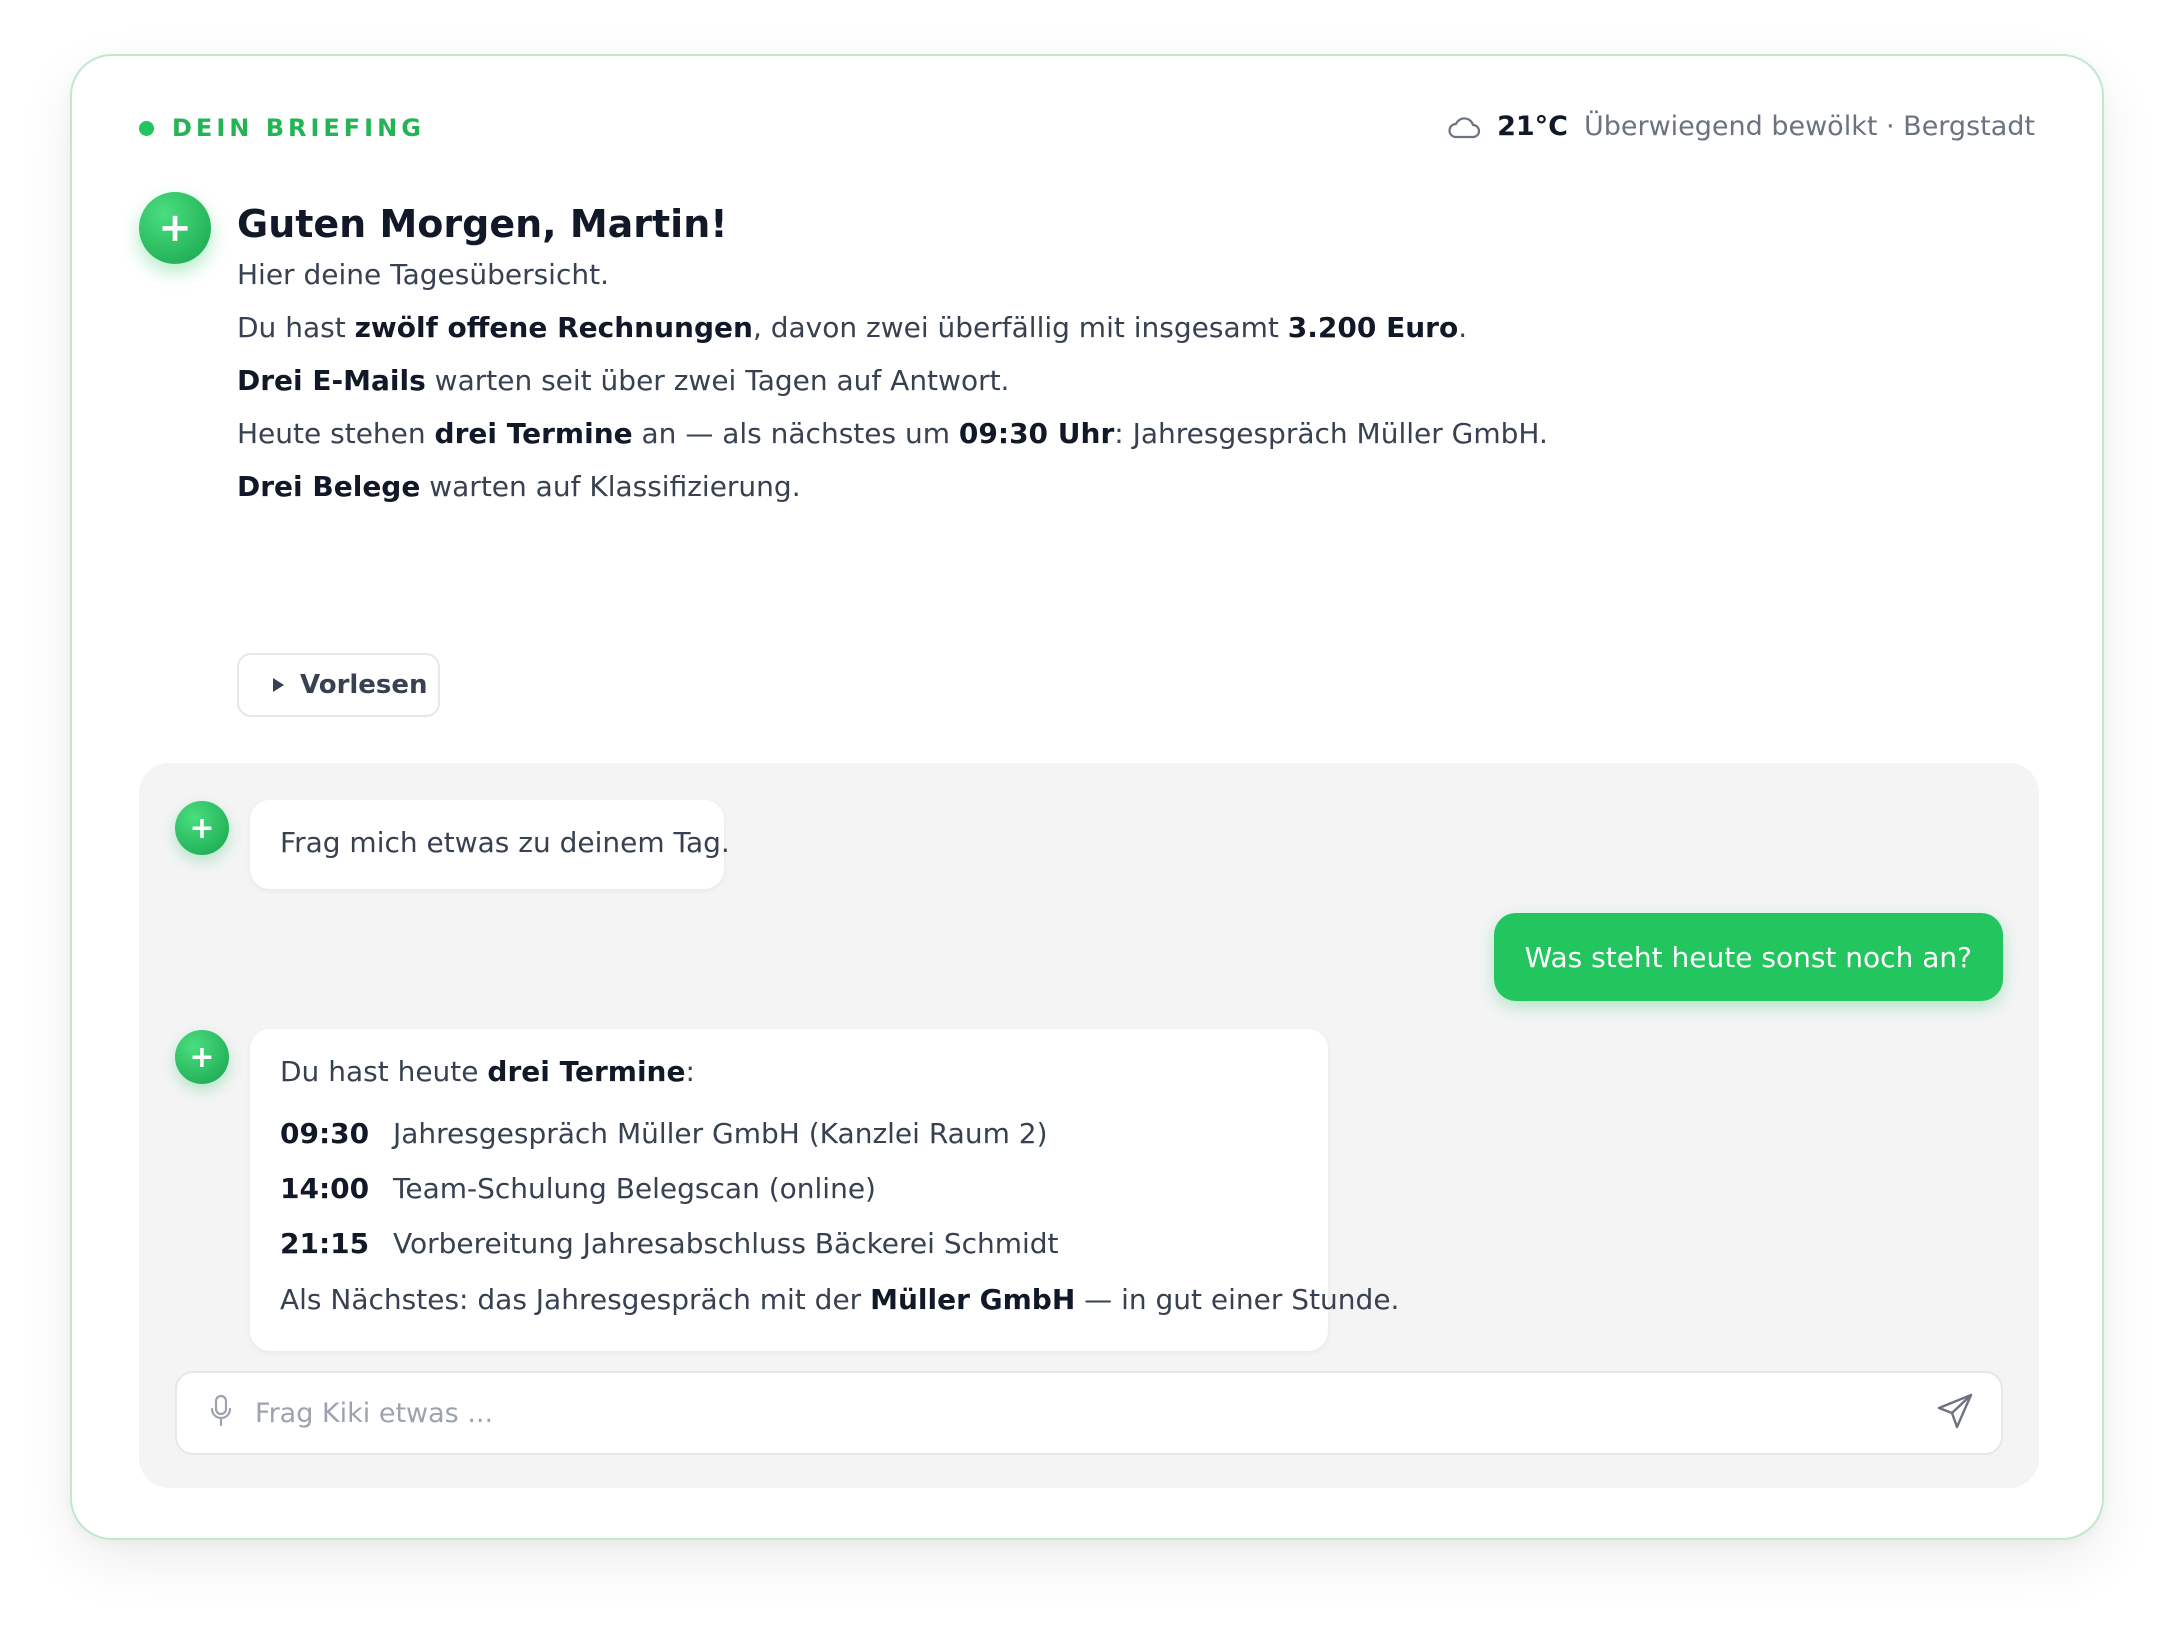 The height and width of the screenshot is (1627, 2178). What do you see at coordinates (1094, 1413) in the screenshot?
I see `chat-input` at bounding box center [1094, 1413].